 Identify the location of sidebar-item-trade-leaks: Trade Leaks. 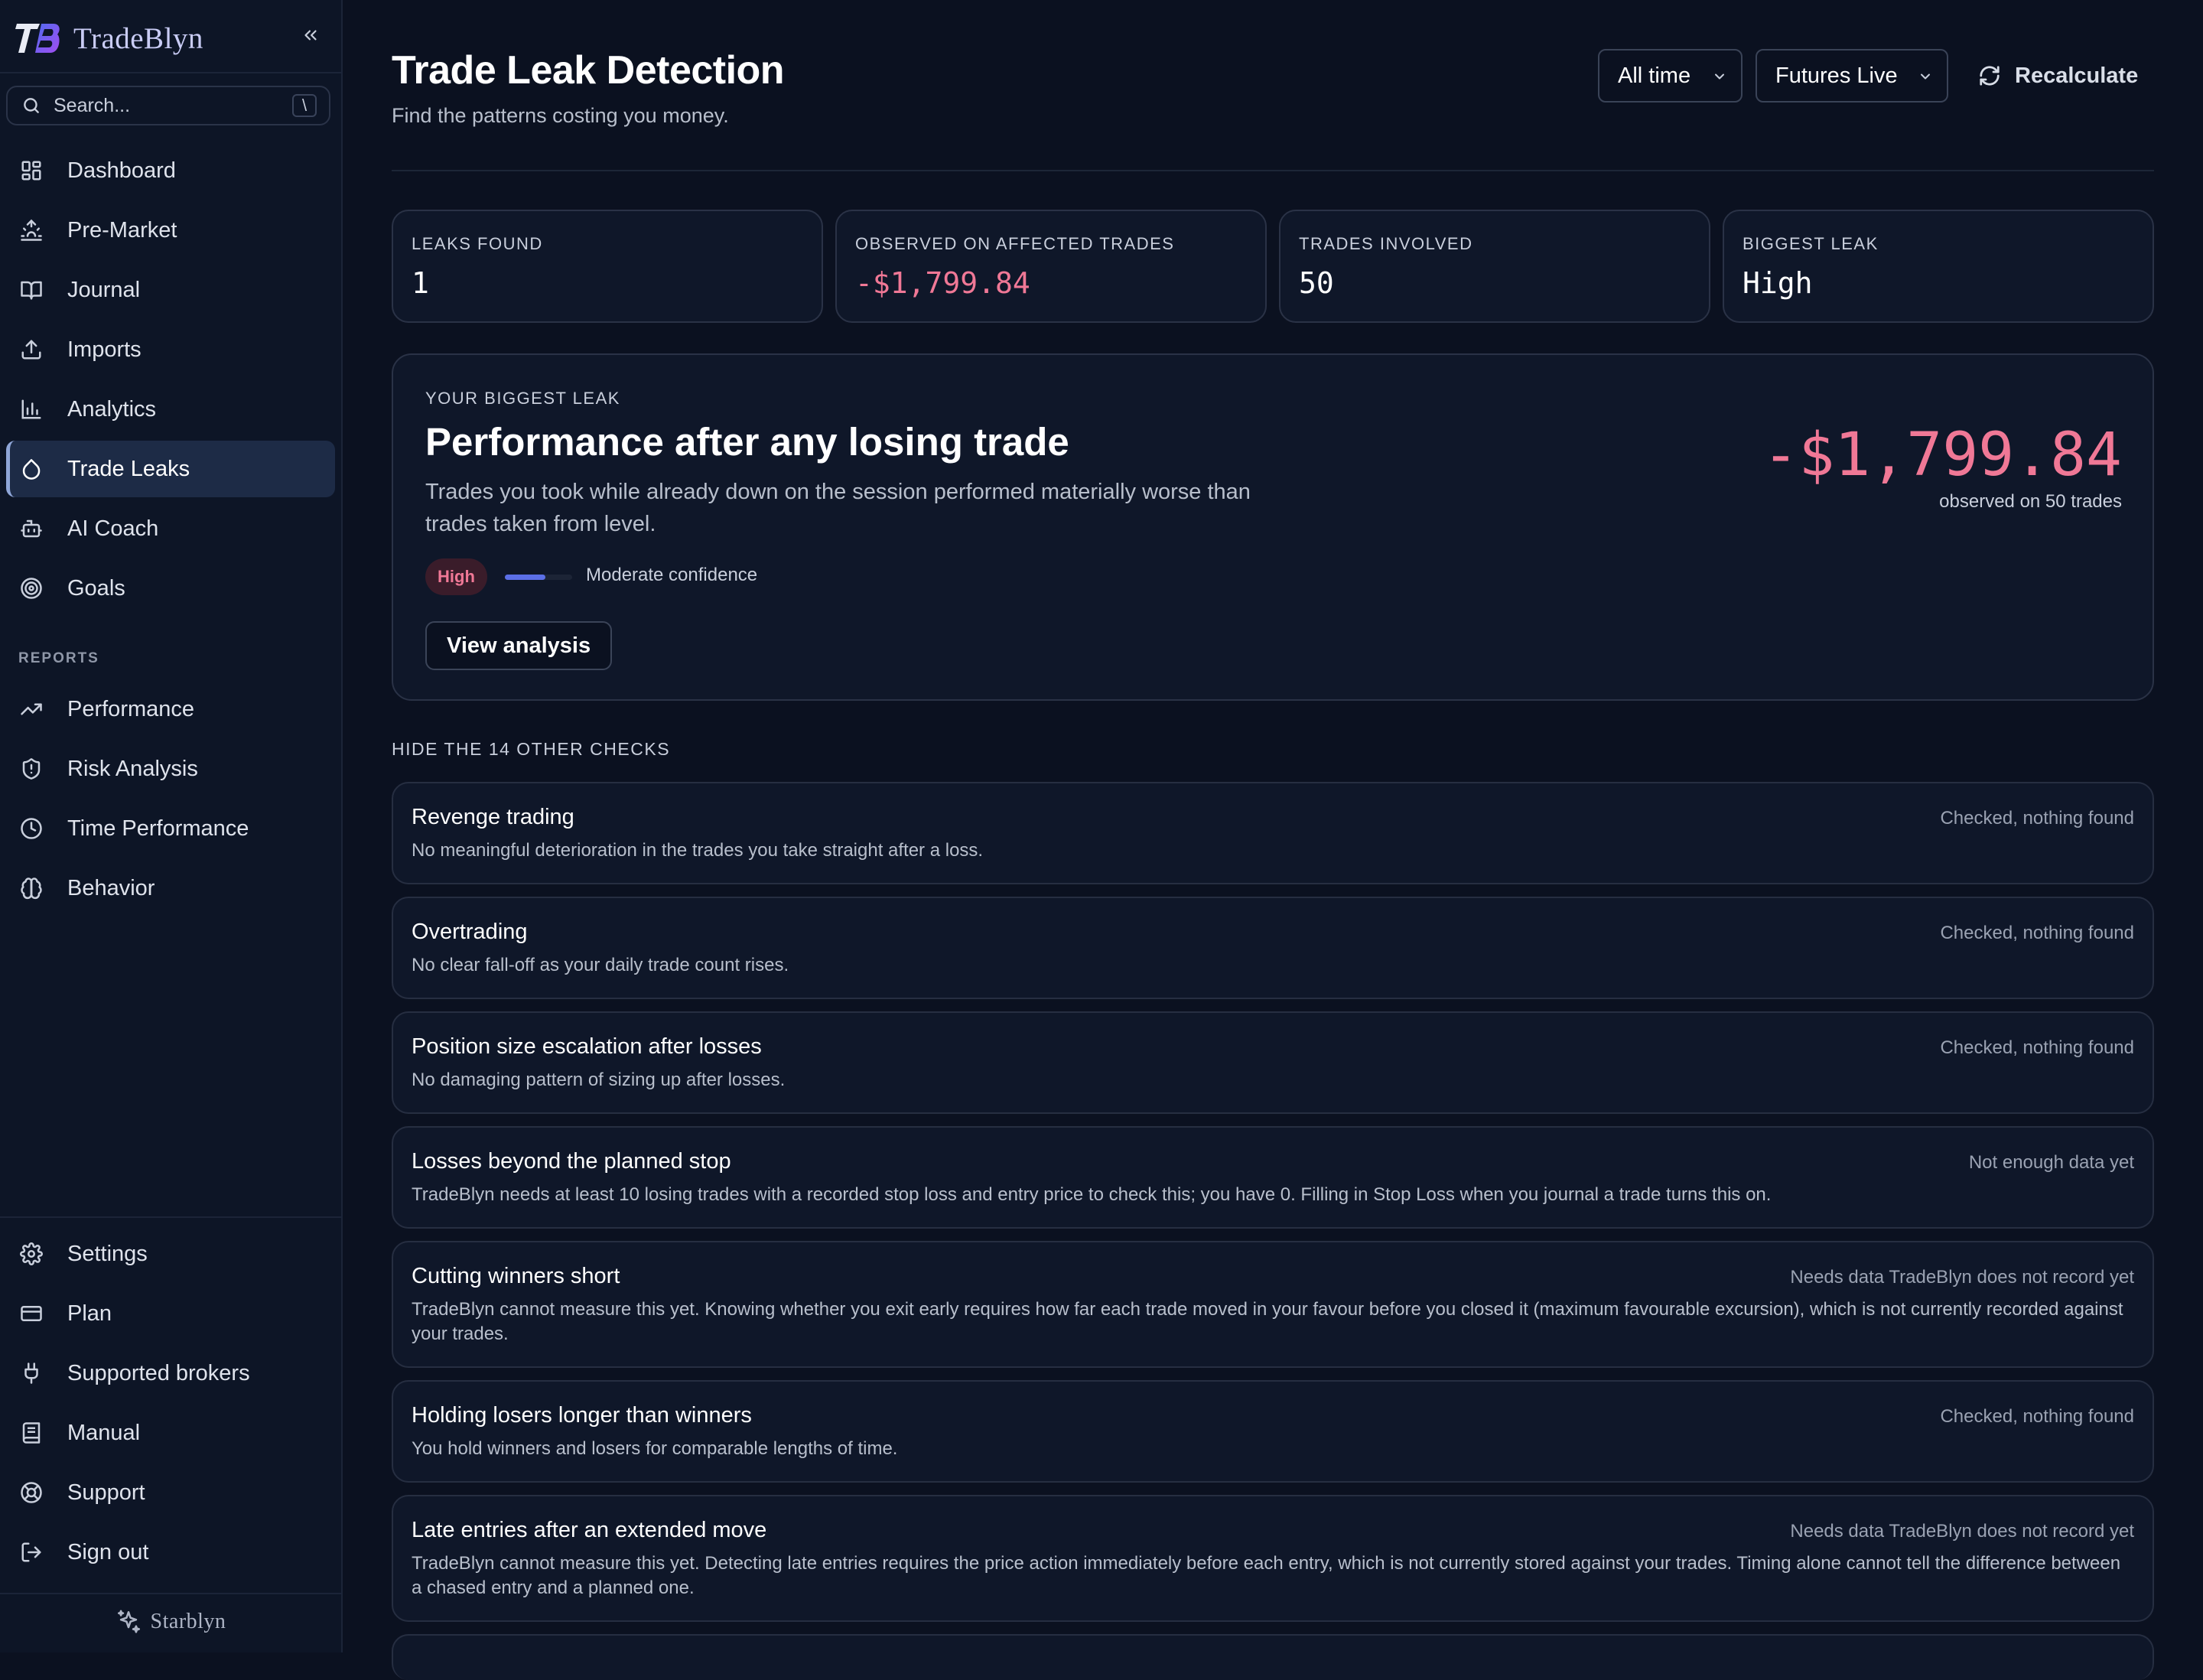
(170, 469).